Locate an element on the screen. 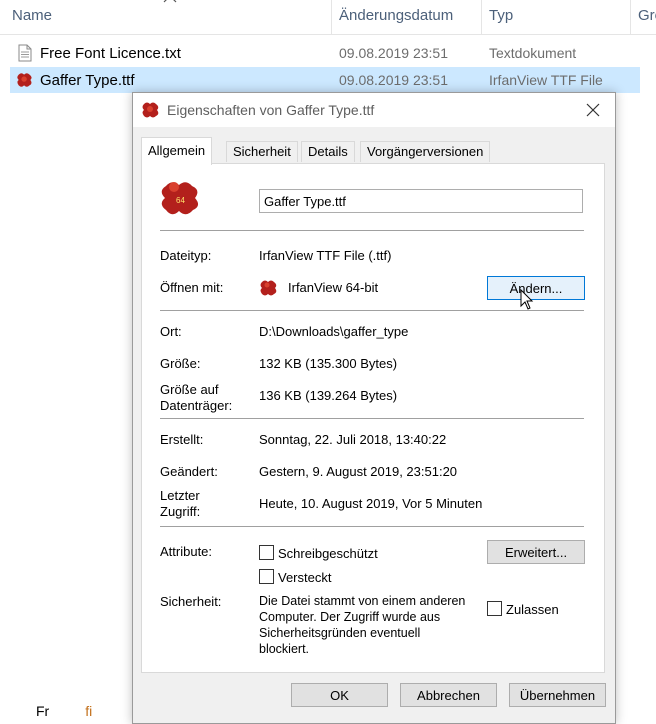 The width and height of the screenshot is (656, 724). column-header-size: Grö is located at coordinates (647, 15).